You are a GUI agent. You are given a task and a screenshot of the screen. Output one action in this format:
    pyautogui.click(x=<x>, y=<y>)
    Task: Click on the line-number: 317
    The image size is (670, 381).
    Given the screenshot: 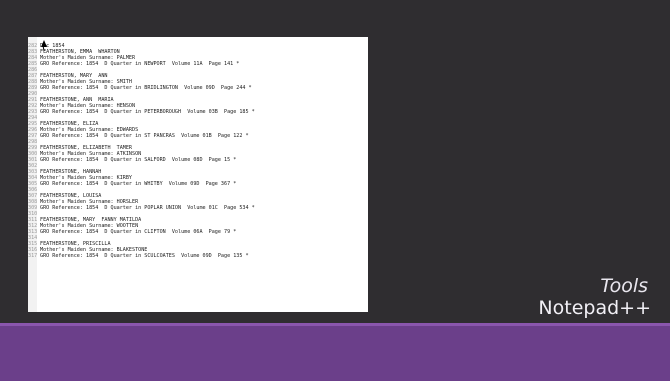 What is the action you would take?
    pyautogui.click(x=33, y=256)
    